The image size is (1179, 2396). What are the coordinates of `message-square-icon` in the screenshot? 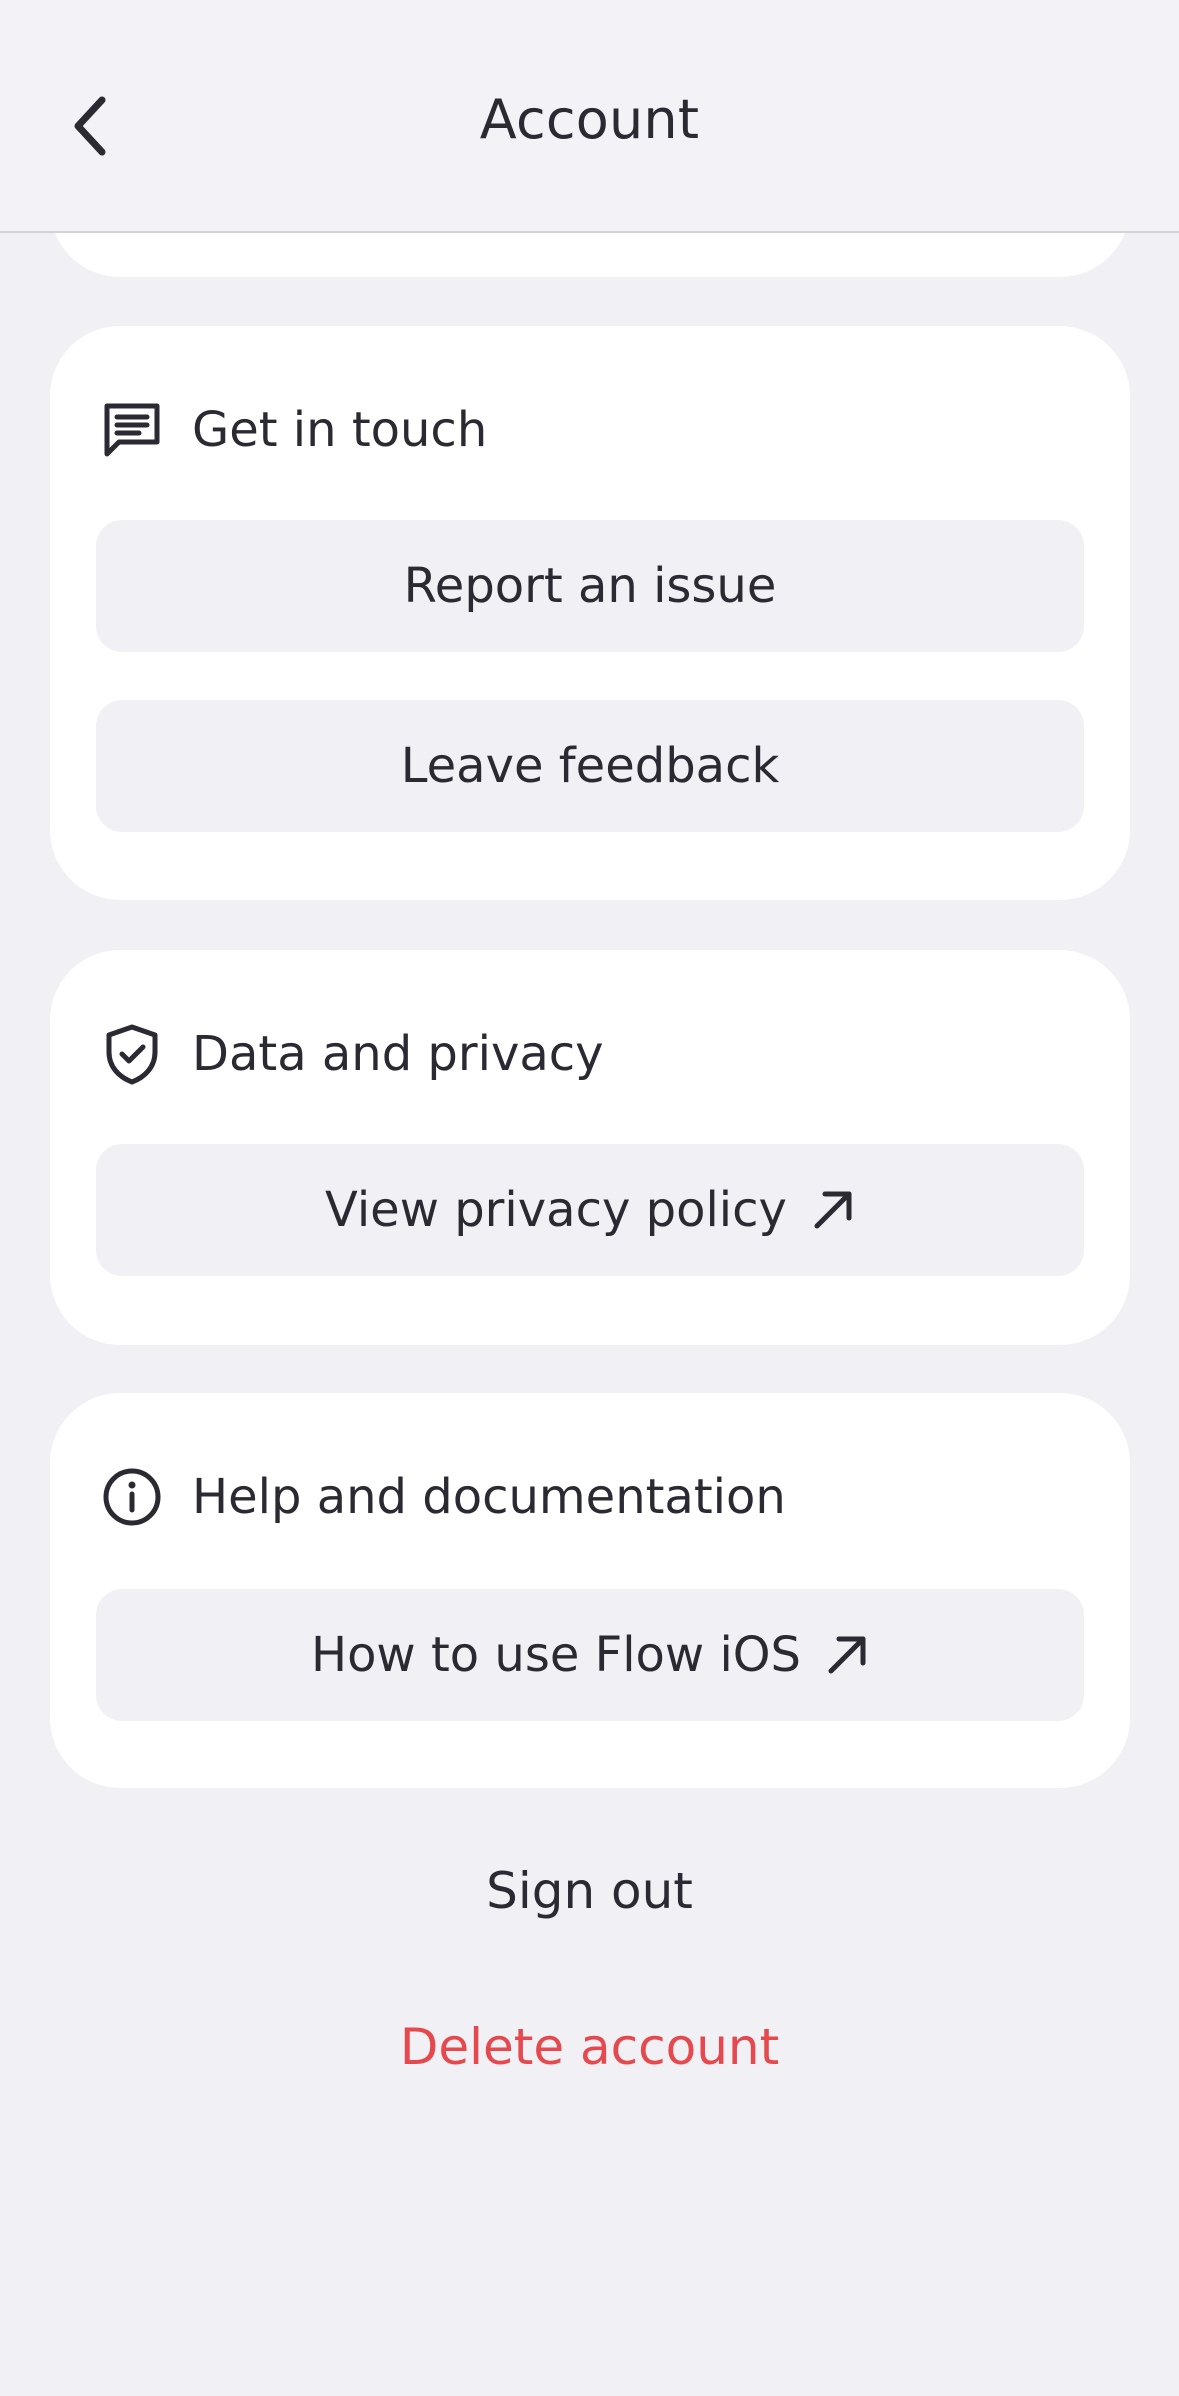 It's located at (132, 430).